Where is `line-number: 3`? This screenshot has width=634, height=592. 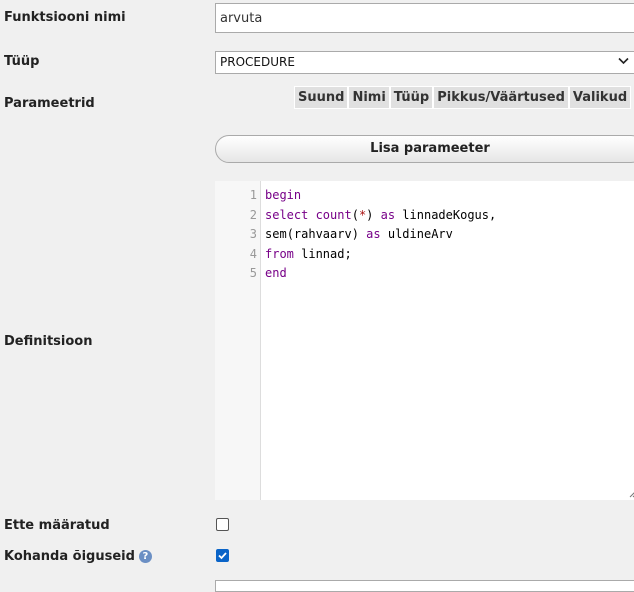 line-number: 3 is located at coordinates (253, 234).